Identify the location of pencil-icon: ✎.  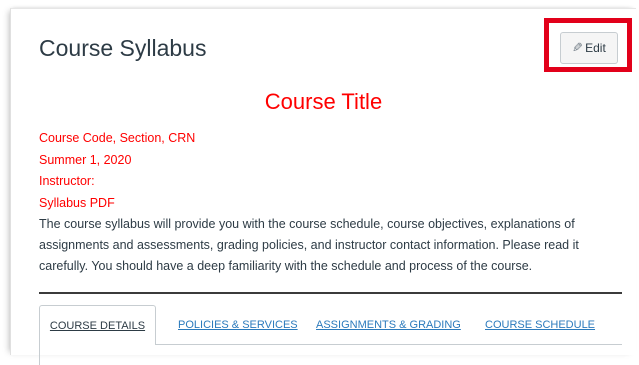
(578, 47).